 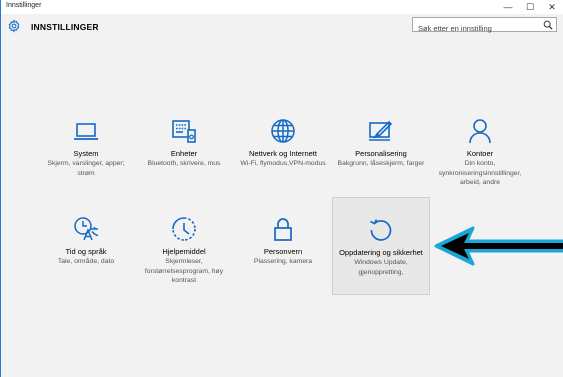 I want to click on tile-label: Personvern, so click(x=283, y=251).